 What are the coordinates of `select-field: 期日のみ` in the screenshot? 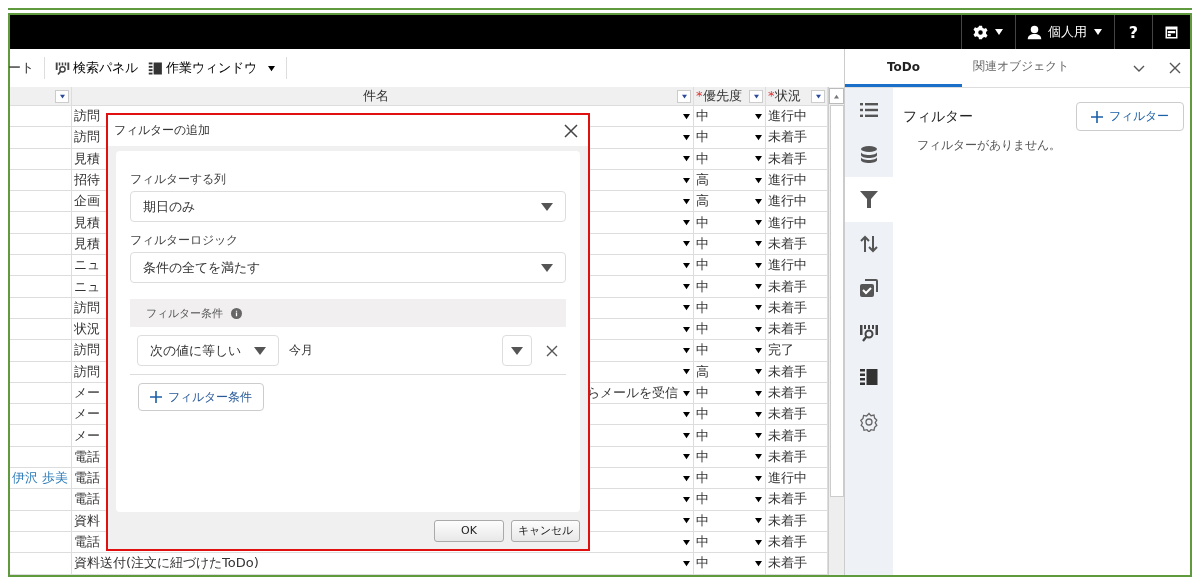 It's located at (348, 206).